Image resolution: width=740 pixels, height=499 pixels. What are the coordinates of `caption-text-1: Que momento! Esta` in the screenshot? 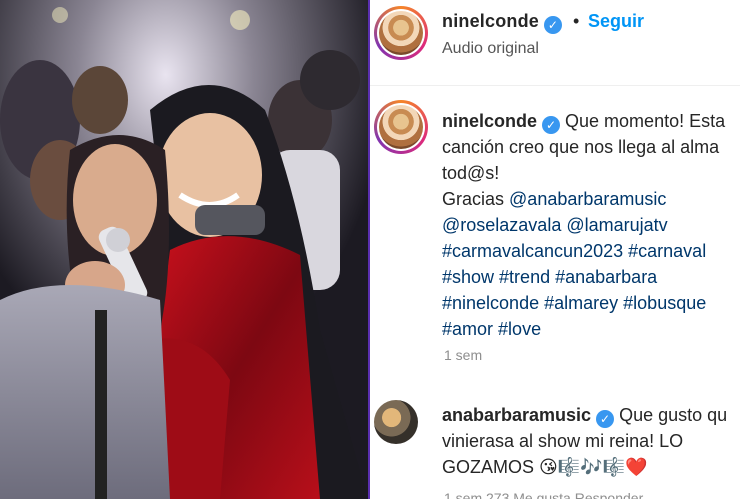 It's located at (645, 121).